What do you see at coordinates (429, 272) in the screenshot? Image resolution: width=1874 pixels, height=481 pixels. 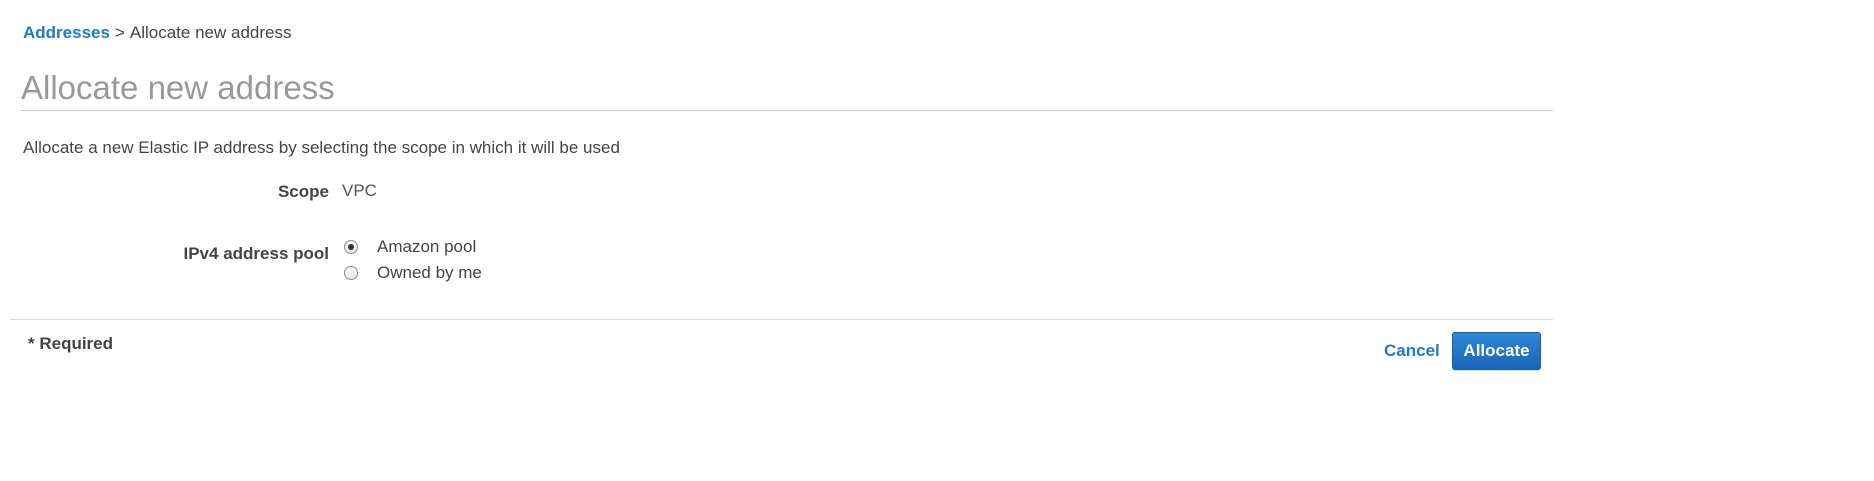 I see `radio-label-owned-by-me: Owned by me` at bounding box center [429, 272].